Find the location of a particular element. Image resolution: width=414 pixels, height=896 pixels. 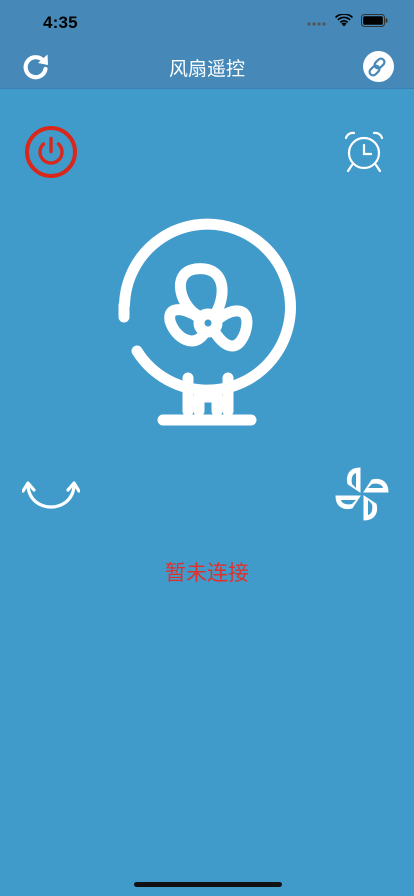

wifi-icon is located at coordinates (344, 20).